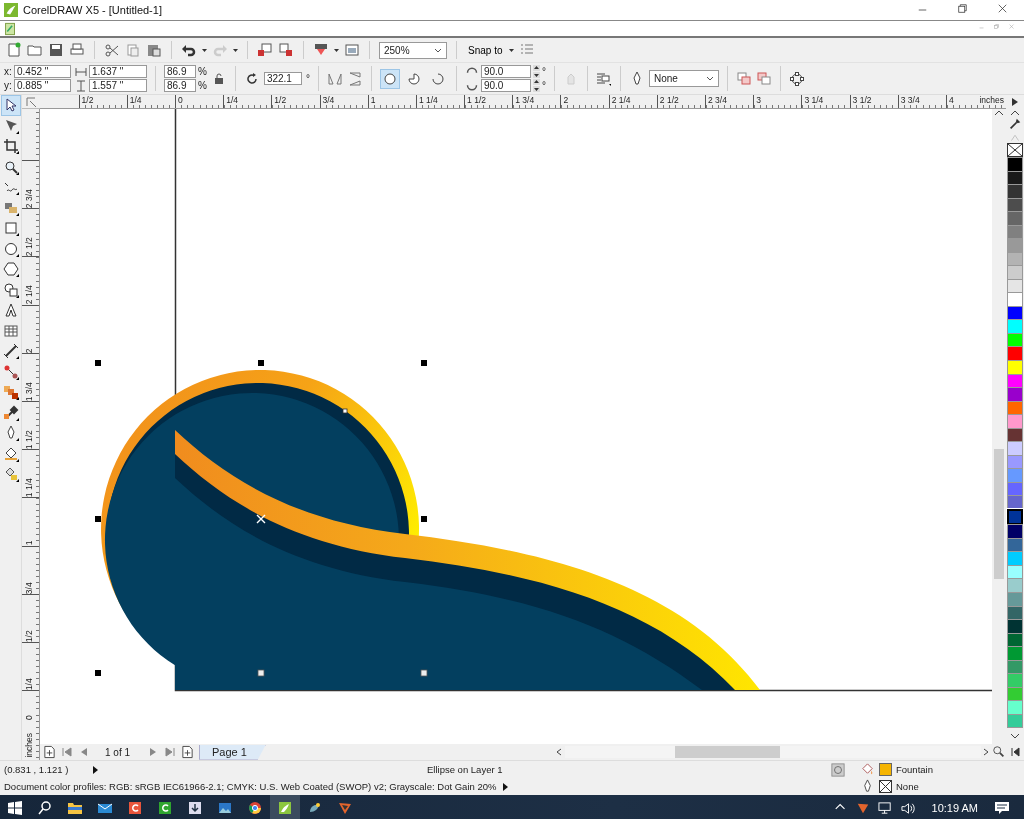  Describe the element at coordinates (763, 78) in the screenshot. I see `to-back-icon` at that location.